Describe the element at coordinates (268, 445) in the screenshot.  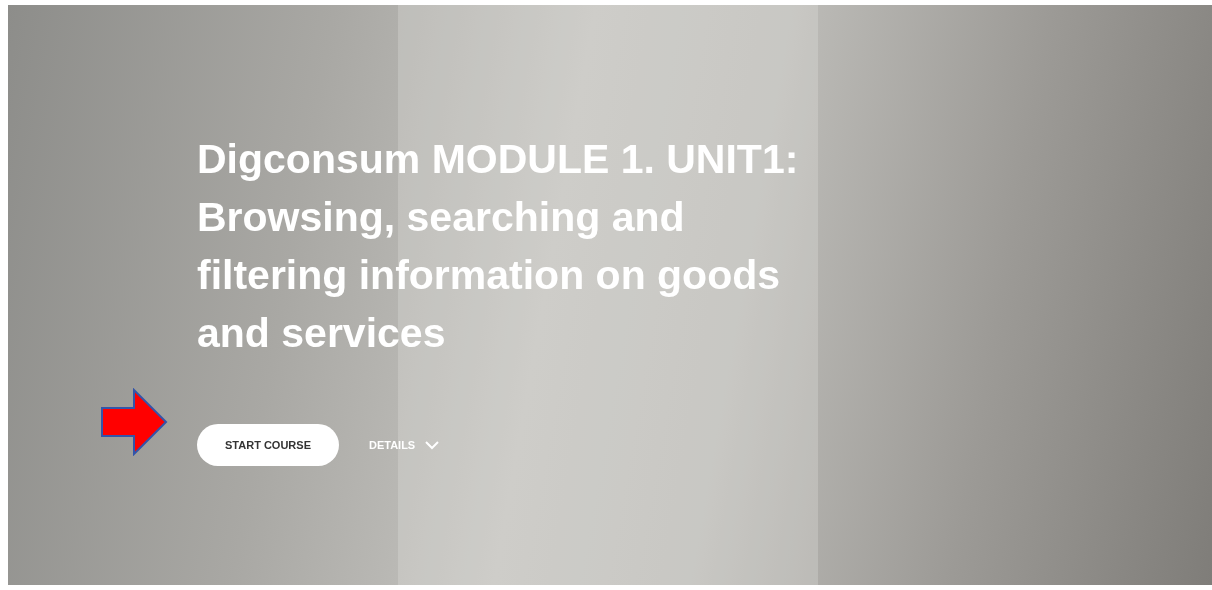
I see `start-course-button: START COURSE` at that location.